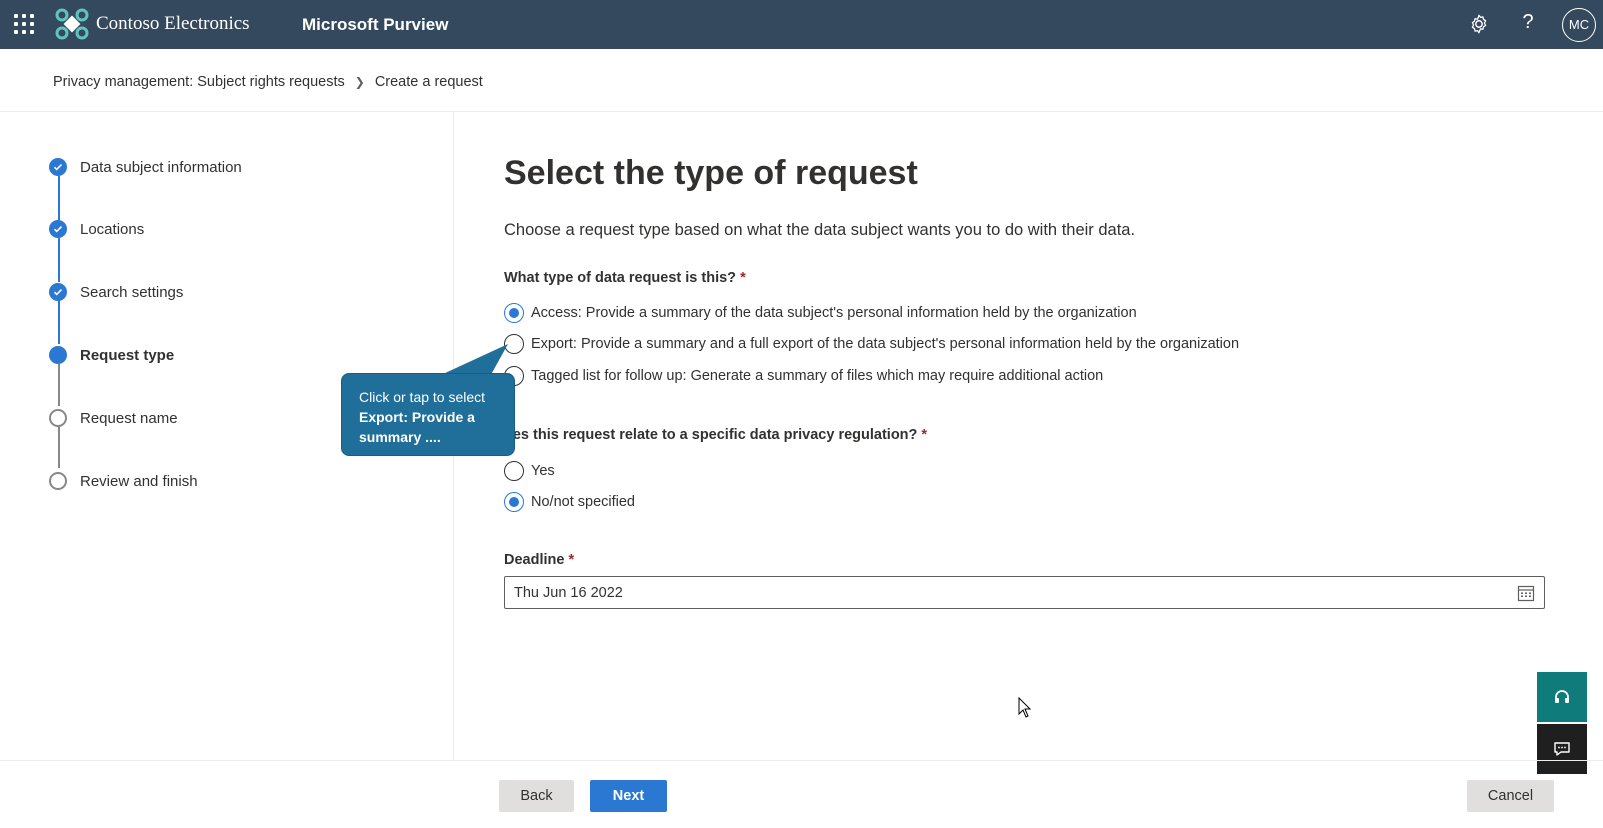  I want to click on header-divider, so click(801, 111).